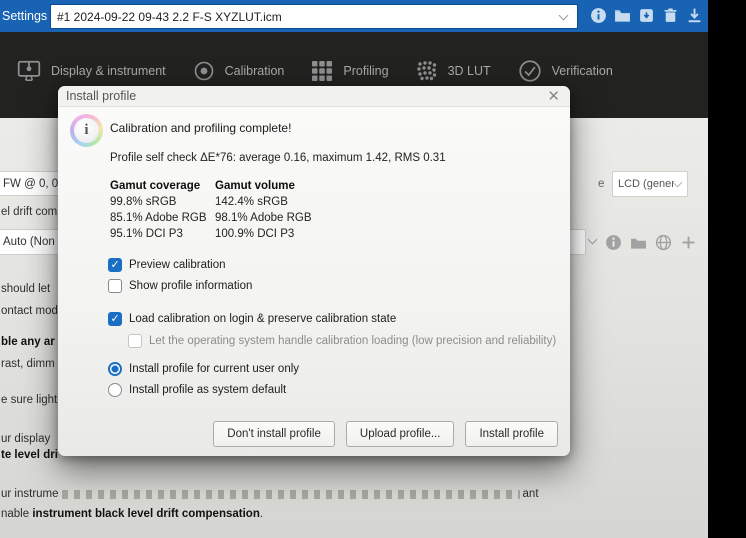  Describe the element at coordinates (254, 71) in the screenshot. I see `tab-label: Calibration` at that location.